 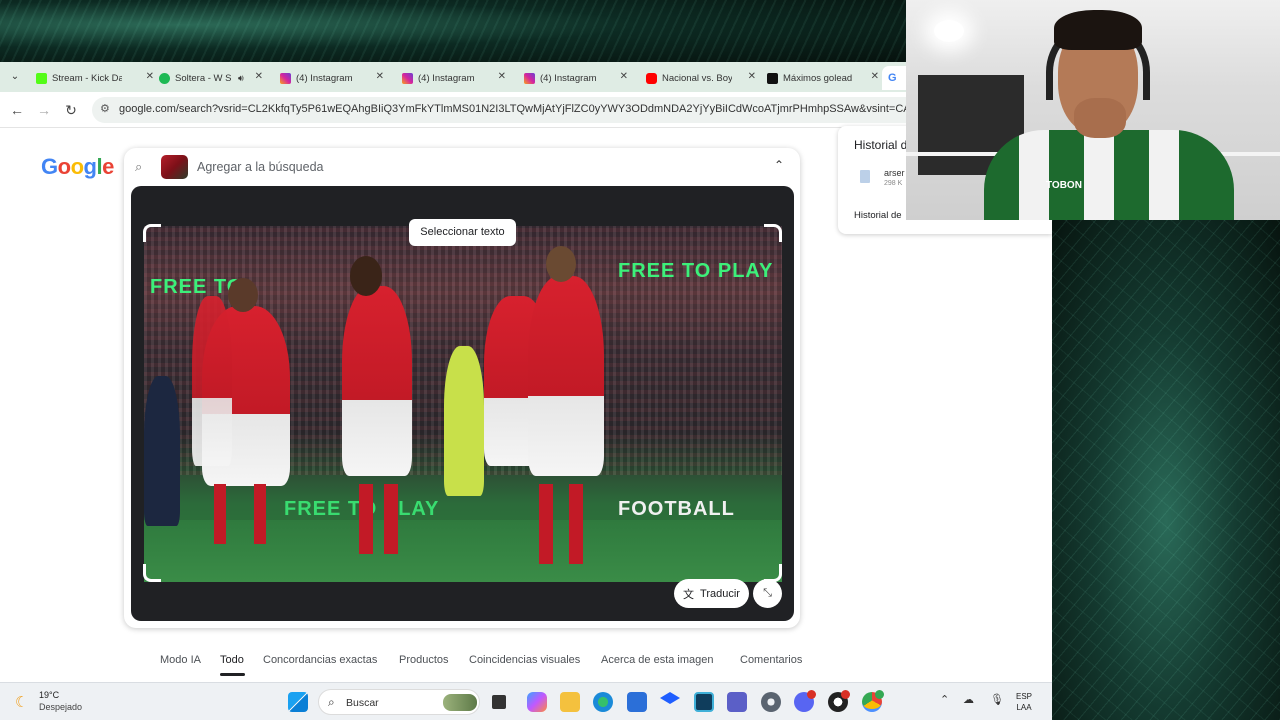 What do you see at coordinates (77, 167) in the screenshot?
I see `google-logo: Google` at bounding box center [77, 167].